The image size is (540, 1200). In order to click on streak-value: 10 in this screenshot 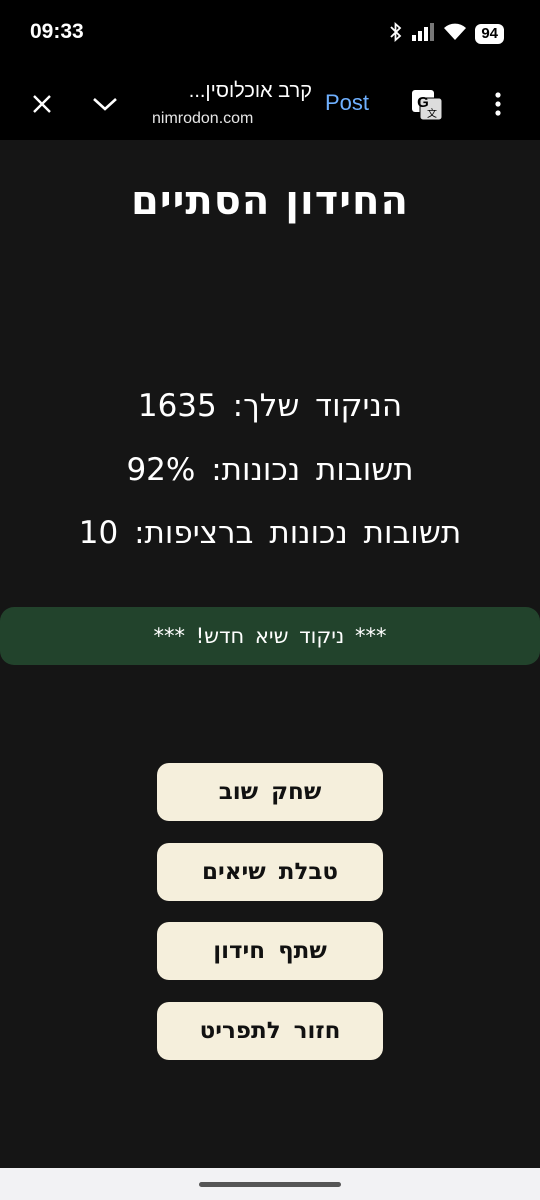, I will do `click(98, 533)`.